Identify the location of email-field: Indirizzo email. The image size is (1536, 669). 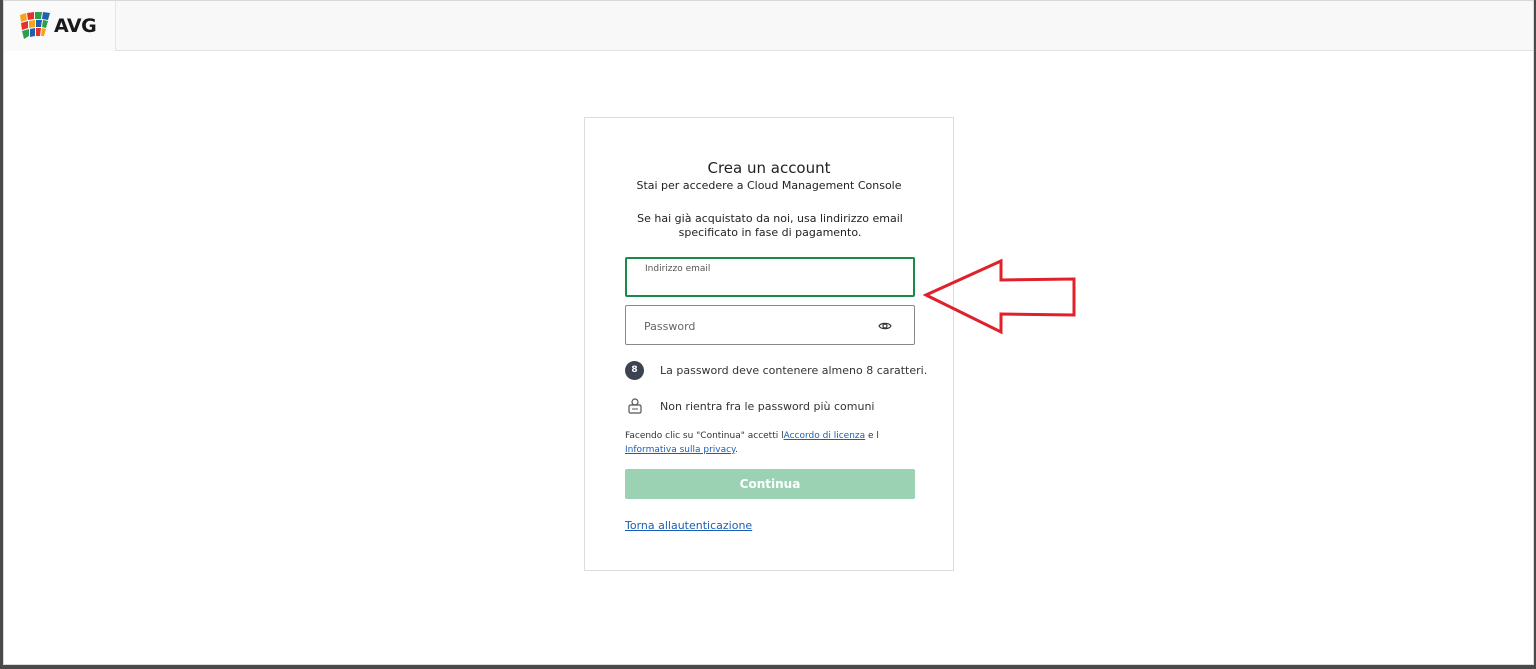
(770, 277).